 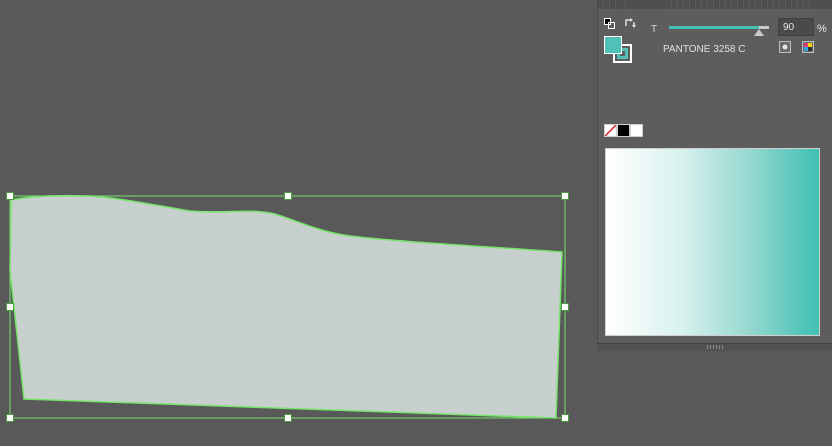 I want to click on color-mode-icon, so click(x=808, y=49).